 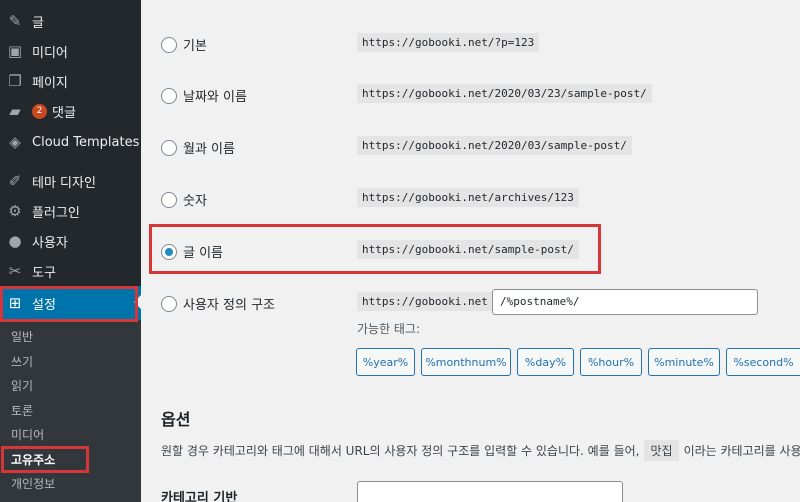 I want to click on submenu-privacy: 개인정보, so click(x=33, y=483).